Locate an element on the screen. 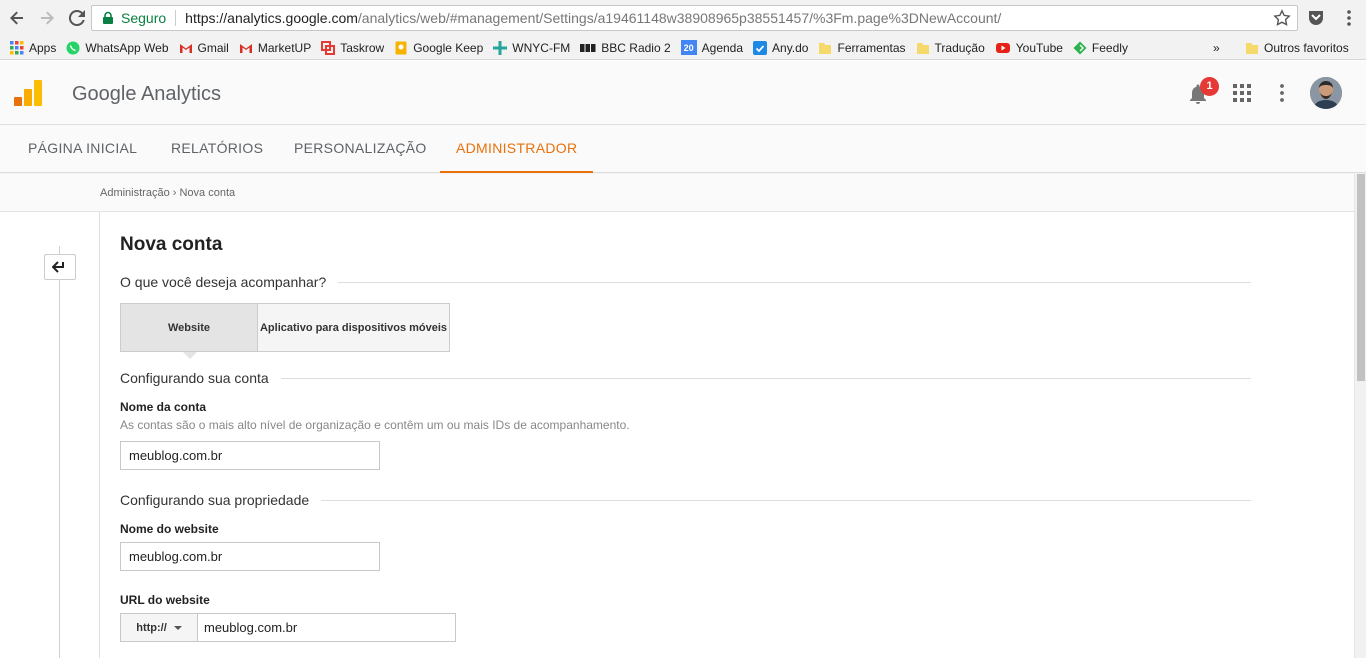 This screenshot has height=658, width=1366. website-name-label: Nome do website is located at coordinates (169, 529).